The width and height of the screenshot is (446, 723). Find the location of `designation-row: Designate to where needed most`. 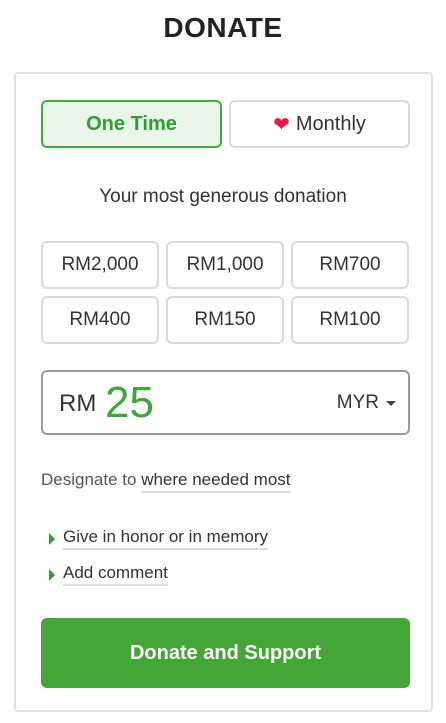

designation-row: Designate to where needed most is located at coordinates (166, 481).